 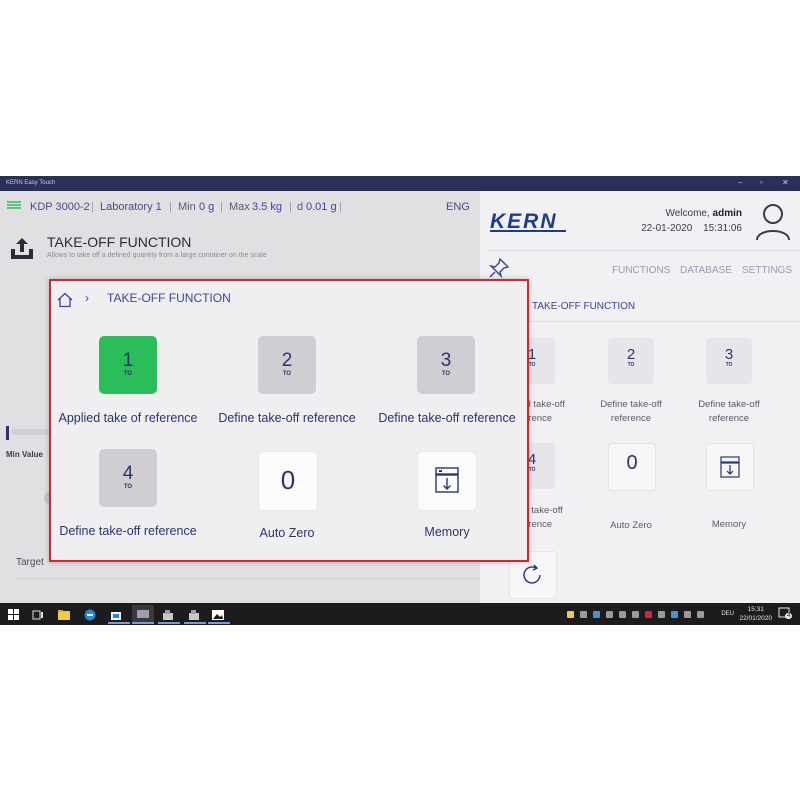 I want to click on photos-icon, so click(x=218, y=614).